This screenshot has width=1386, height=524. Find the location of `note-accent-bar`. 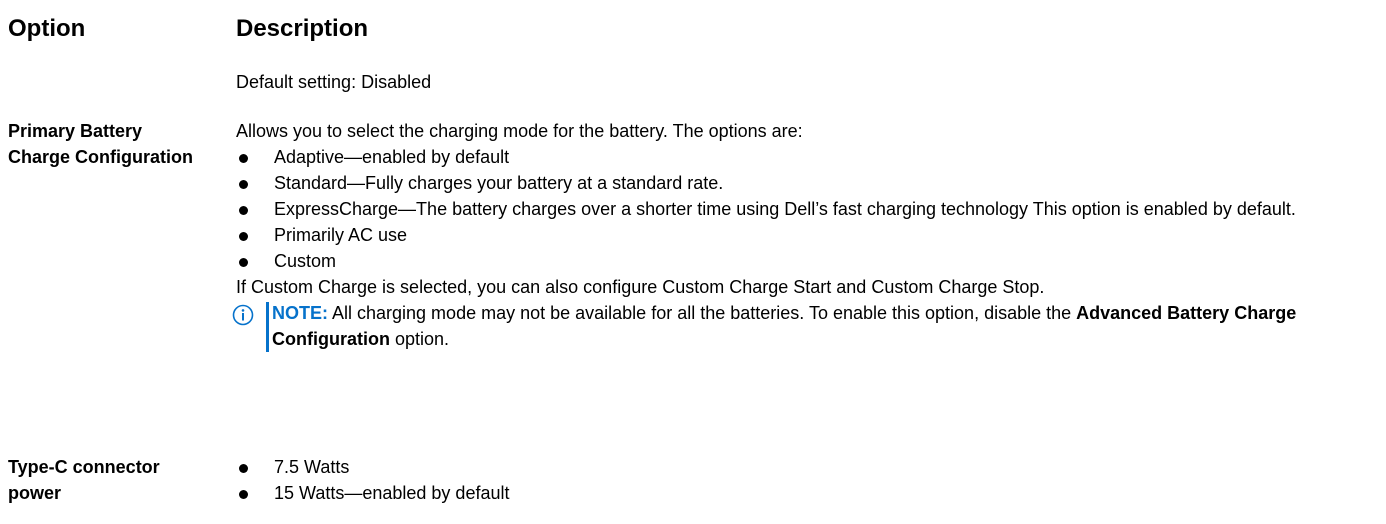

note-accent-bar is located at coordinates (267, 327).